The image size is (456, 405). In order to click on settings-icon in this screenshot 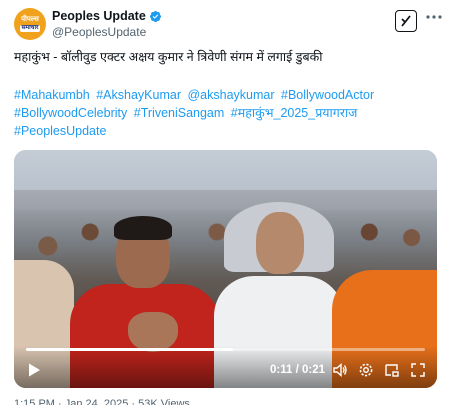, I will do `click(366, 370)`.